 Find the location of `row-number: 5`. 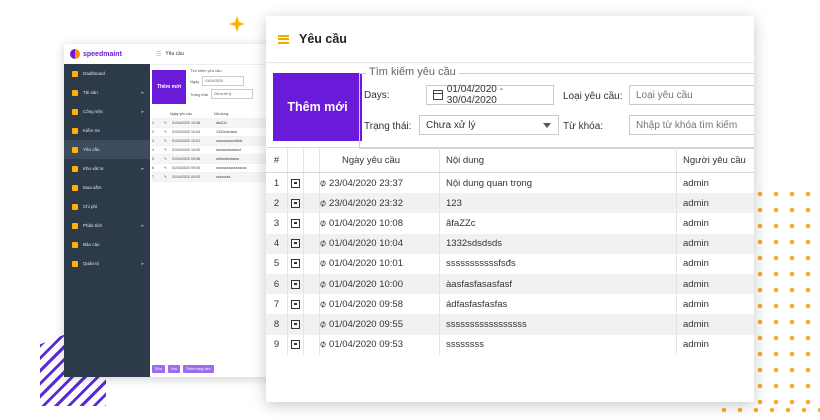

row-number: 5 is located at coordinates (153, 159).